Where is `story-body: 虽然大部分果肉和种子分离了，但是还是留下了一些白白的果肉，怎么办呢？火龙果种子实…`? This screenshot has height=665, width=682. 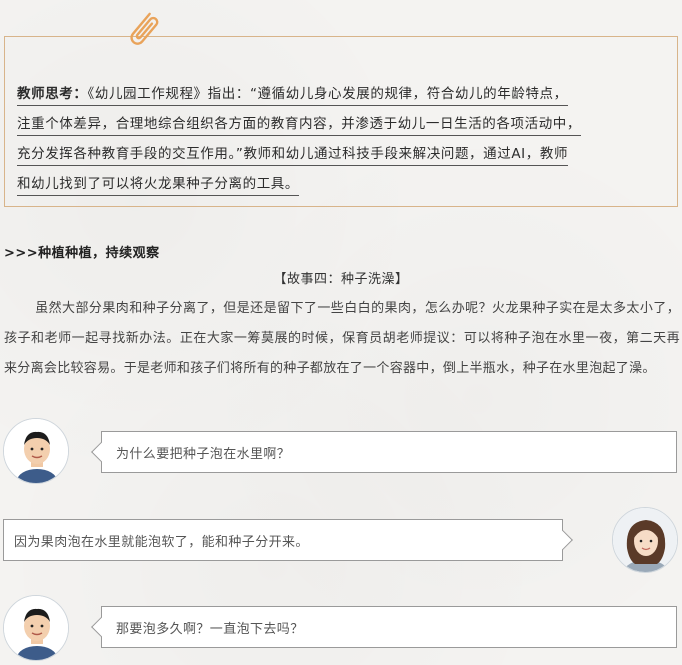 story-body: 虽然大部分果肉和种子分离了，但是还是留下了一些白白的果肉，怎么办呢？火龙果种子实… is located at coordinates (342, 338).